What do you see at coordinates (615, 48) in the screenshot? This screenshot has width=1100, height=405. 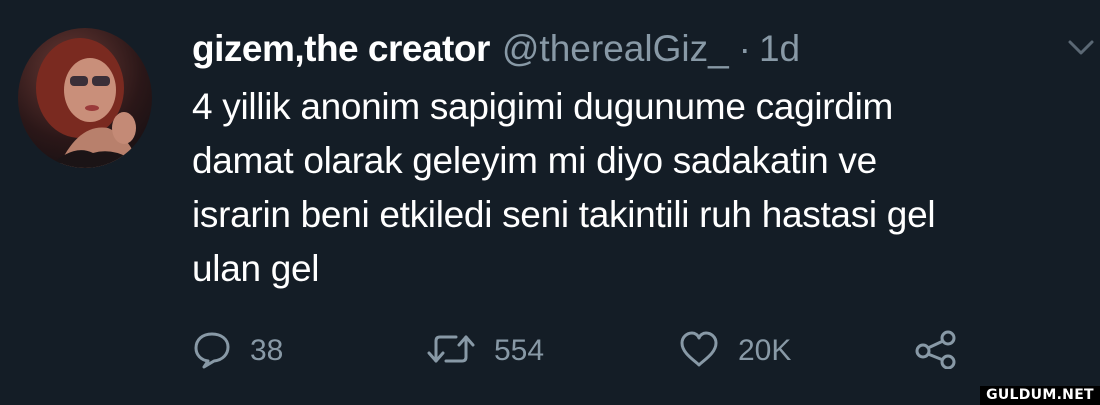 I see `user-handle: @therealGiz_` at bounding box center [615, 48].